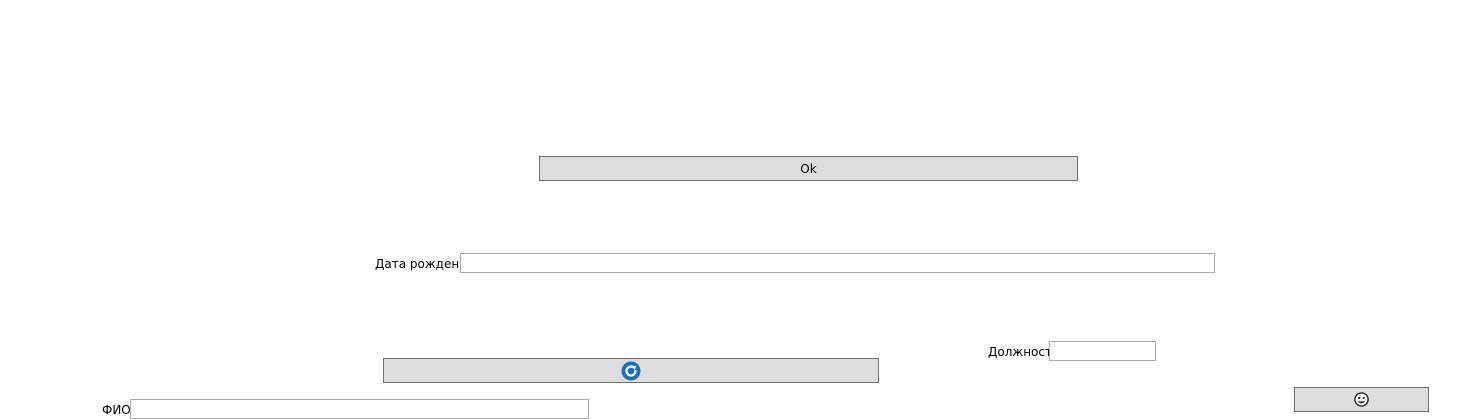 The image size is (1466, 420). I want to click on ok-button-label: Ok, so click(808, 168).